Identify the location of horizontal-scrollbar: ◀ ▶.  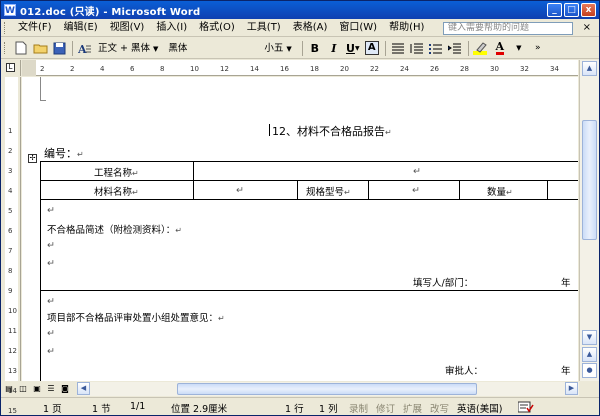
(328, 389).